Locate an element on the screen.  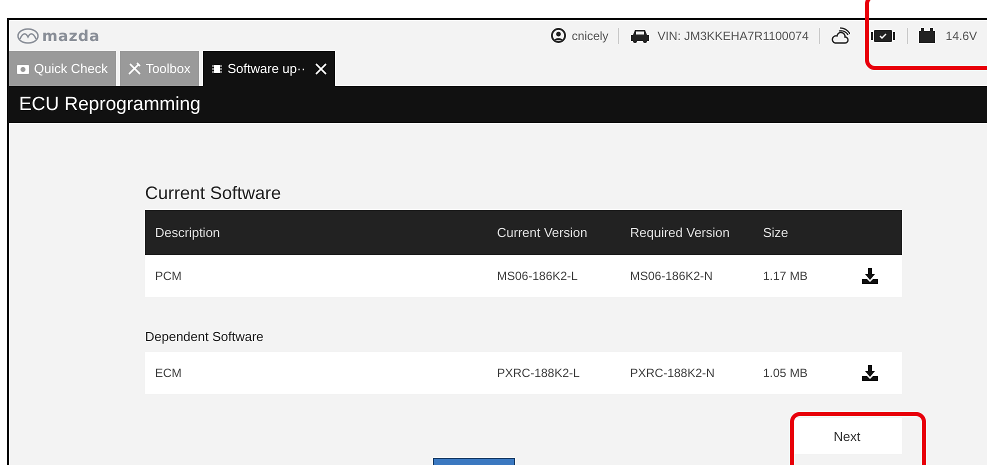
section-heading: Dependent Software is located at coordinates (205, 336).